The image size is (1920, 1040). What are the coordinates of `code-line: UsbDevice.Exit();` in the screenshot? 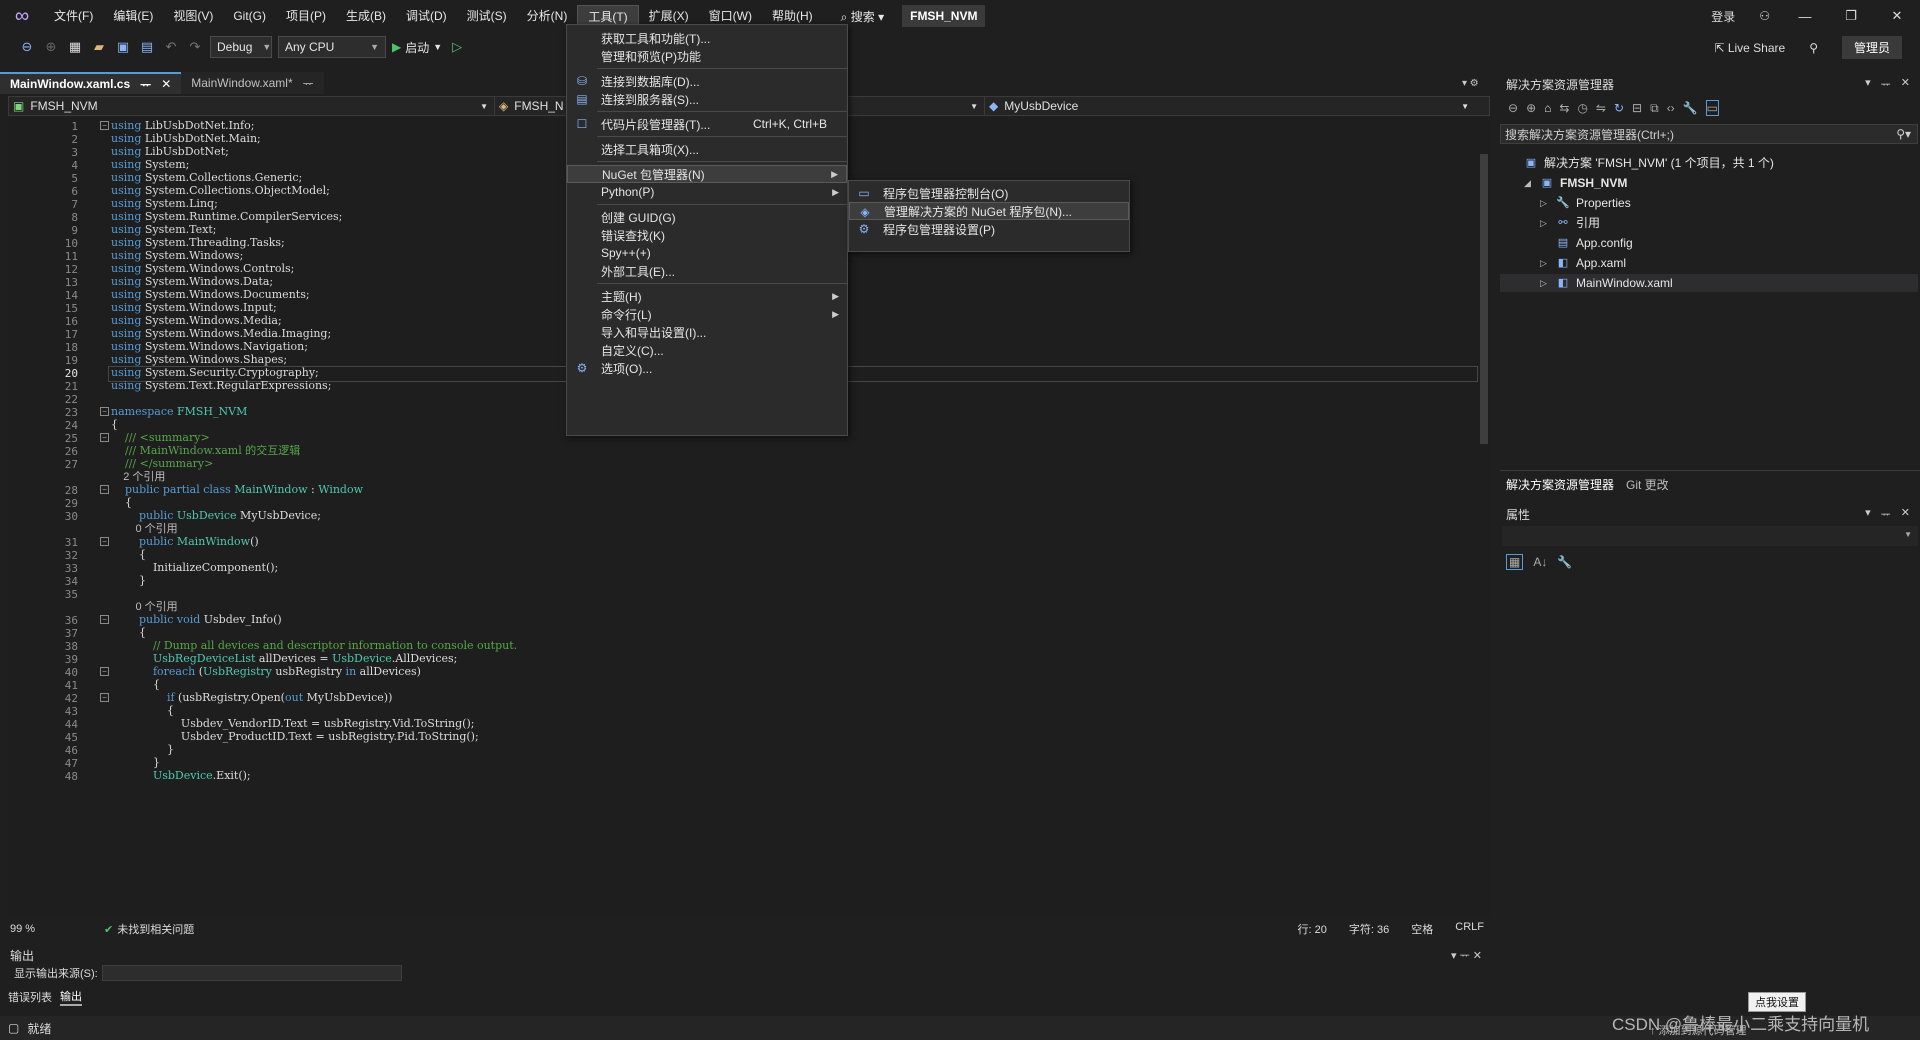 It's located at (181, 776).